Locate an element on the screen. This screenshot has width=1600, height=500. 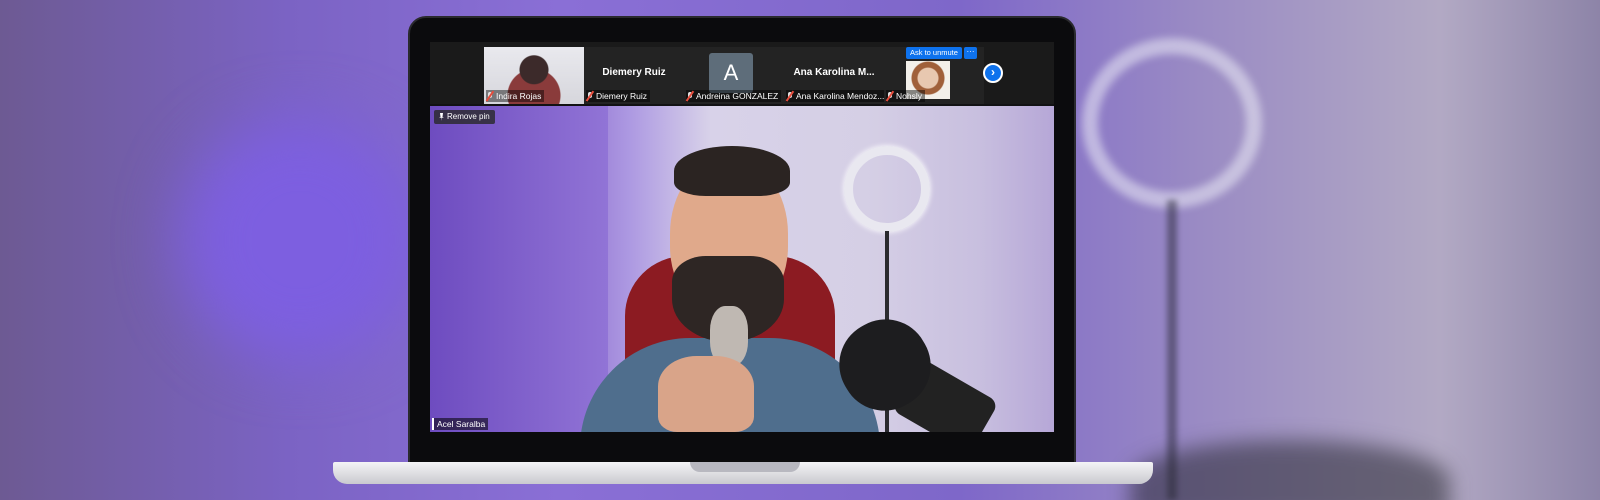
speaker-hair is located at coordinates (732, 171).